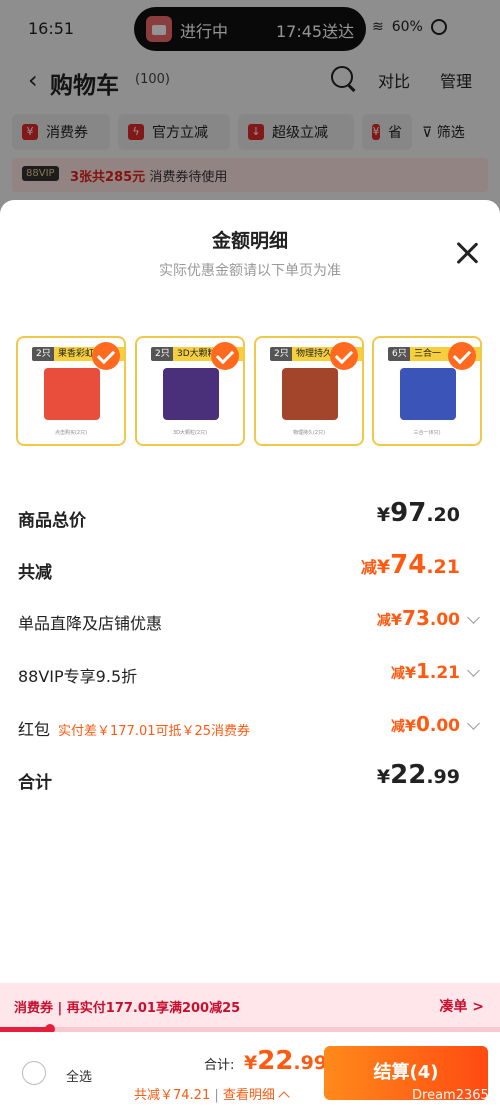 This screenshot has width=500, height=1111. Describe the element at coordinates (309, 433) in the screenshot. I see `product-caption: 物理持久(2只)` at that location.